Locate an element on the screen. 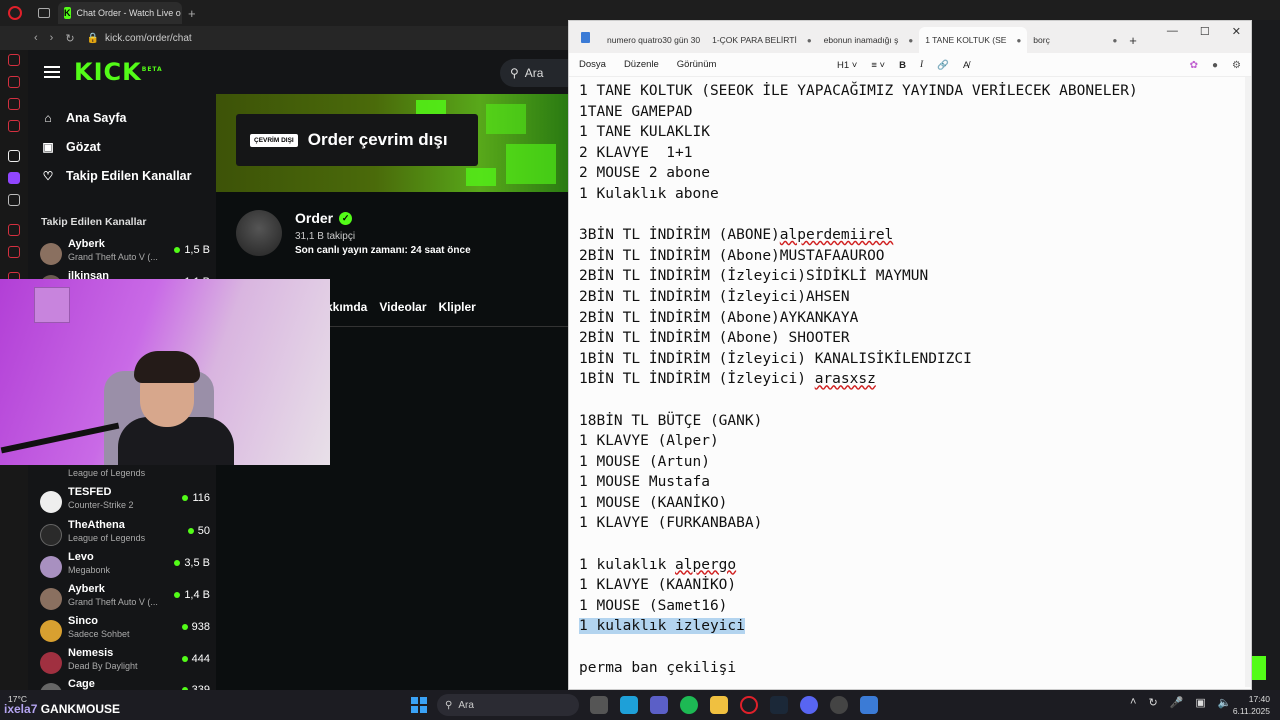 This screenshot has width=1280, height=720. tab-tools is located at coordinates (44, 13).